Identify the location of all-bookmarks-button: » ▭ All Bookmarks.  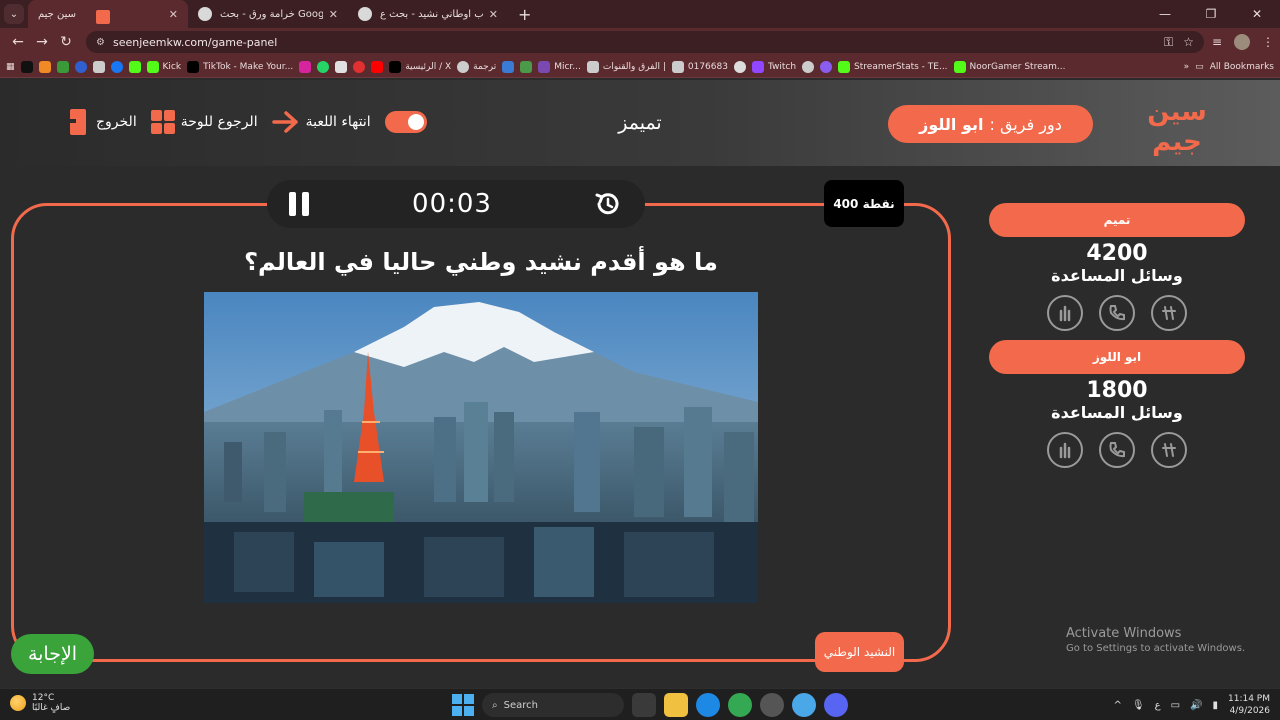
(1229, 67).